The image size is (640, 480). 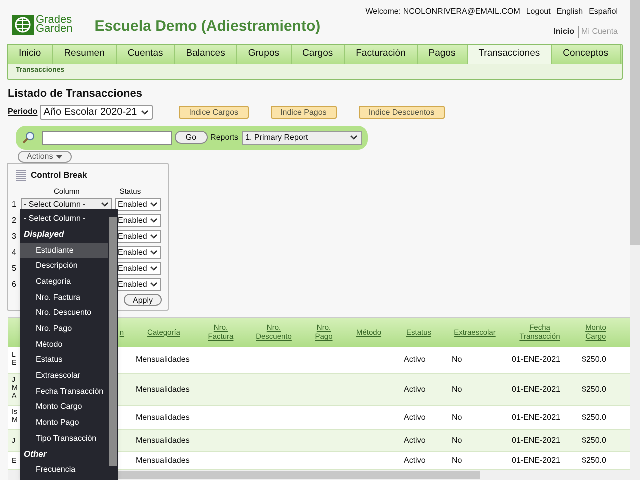 What do you see at coordinates (97, 112) in the screenshot?
I see `period-select: Año Escolar 2020-21` at bounding box center [97, 112].